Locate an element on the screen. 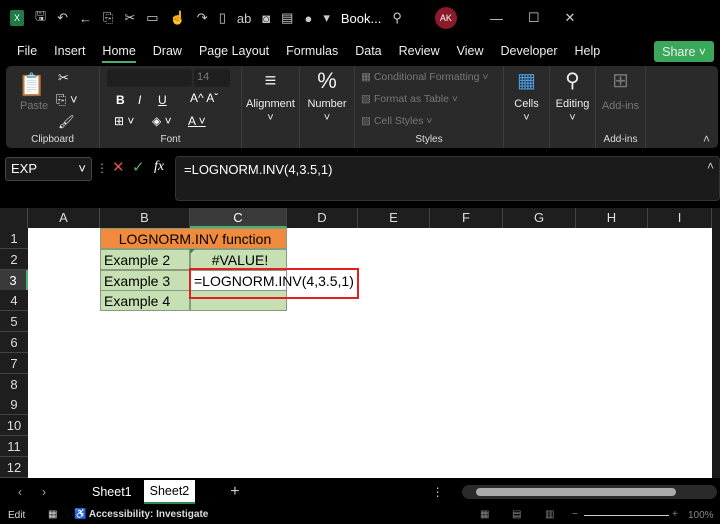 The image size is (720, 524). image-icon: ▭ is located at coordinates (152, 18).